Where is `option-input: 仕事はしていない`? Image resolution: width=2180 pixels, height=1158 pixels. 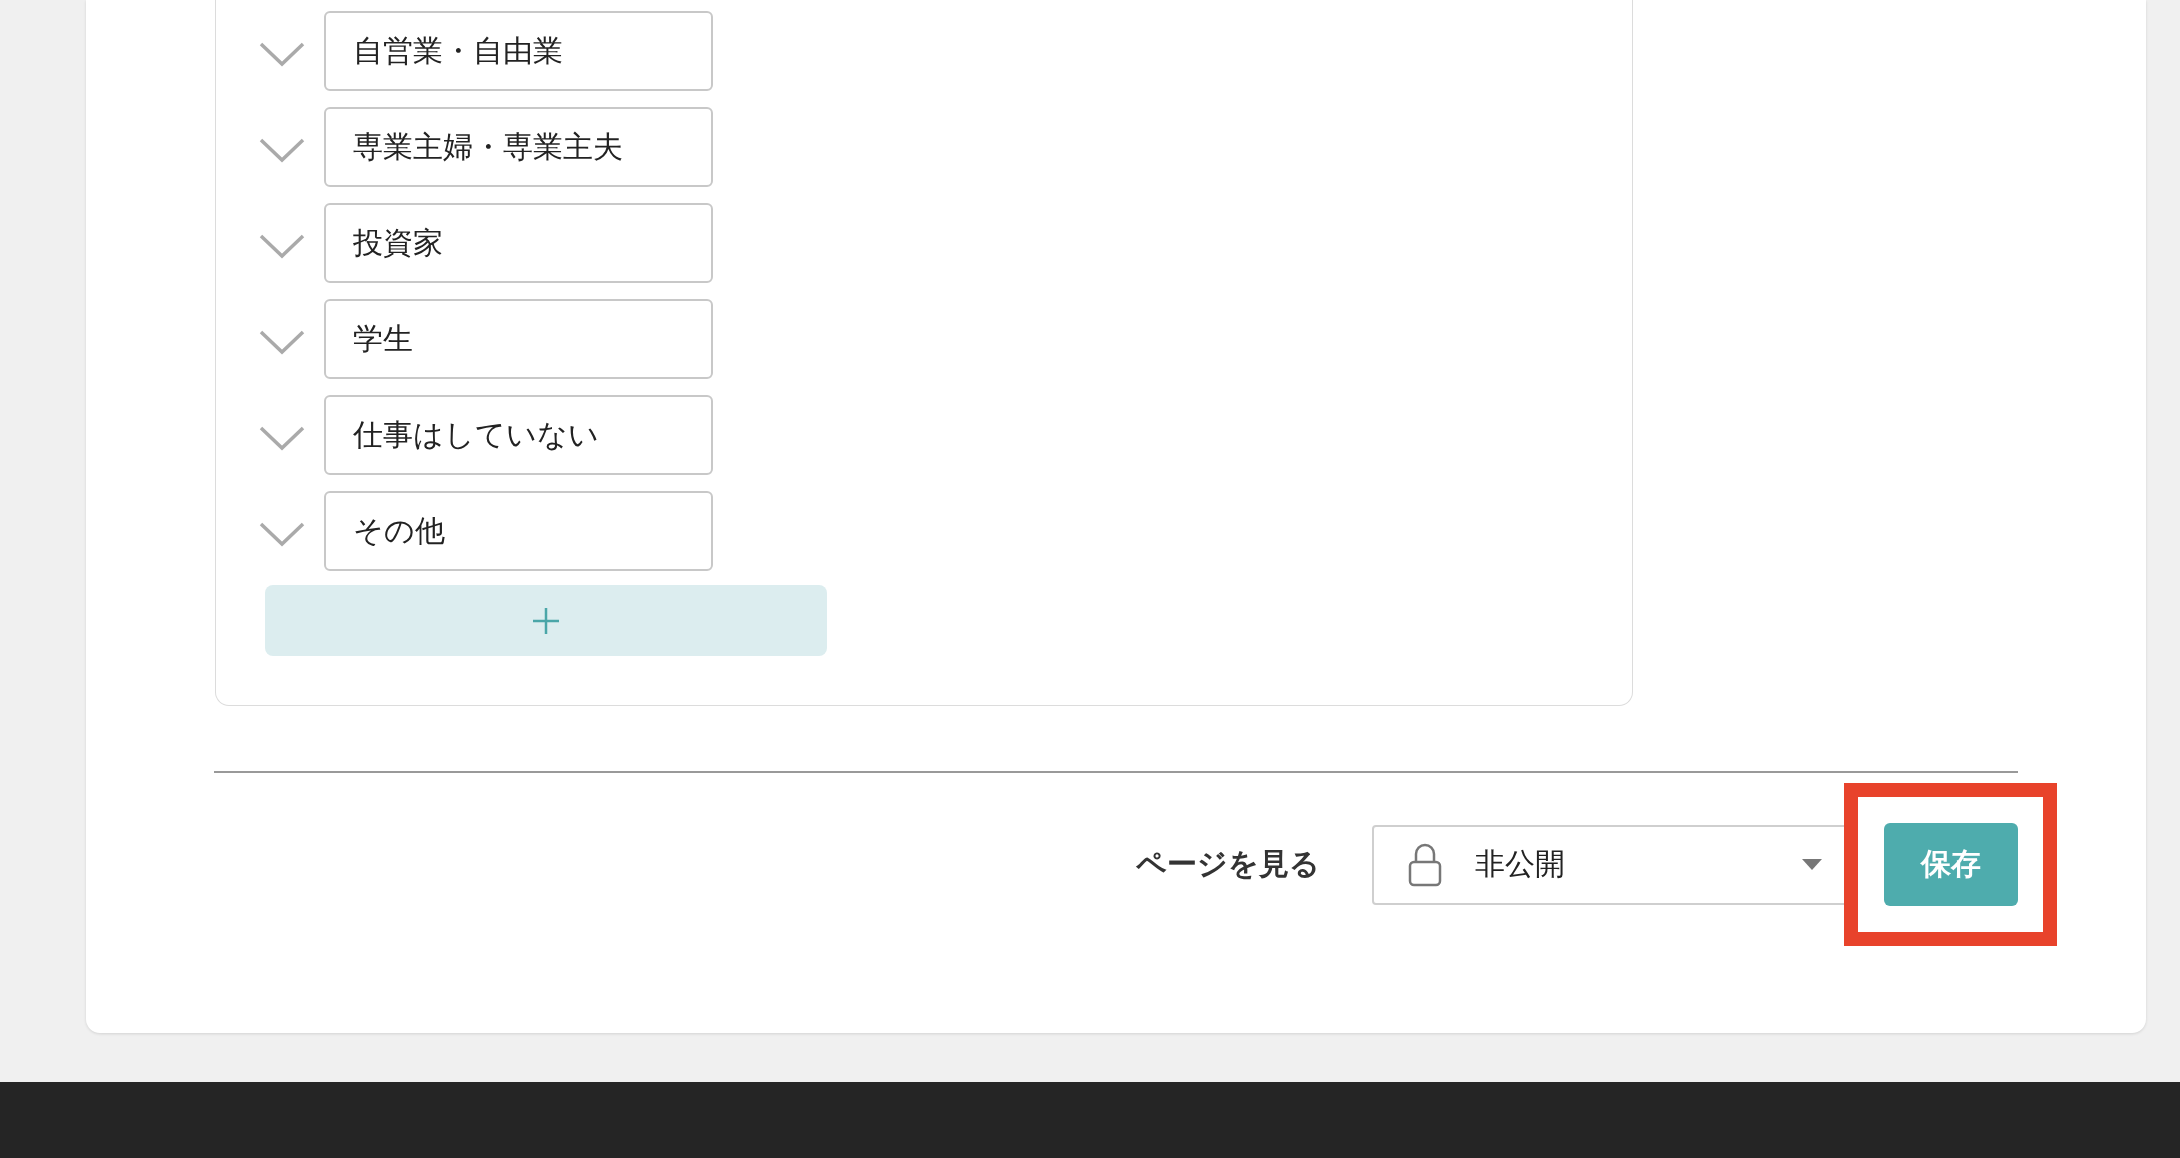 option-input: 仕事はしていない is located at coordinates (518, 435).